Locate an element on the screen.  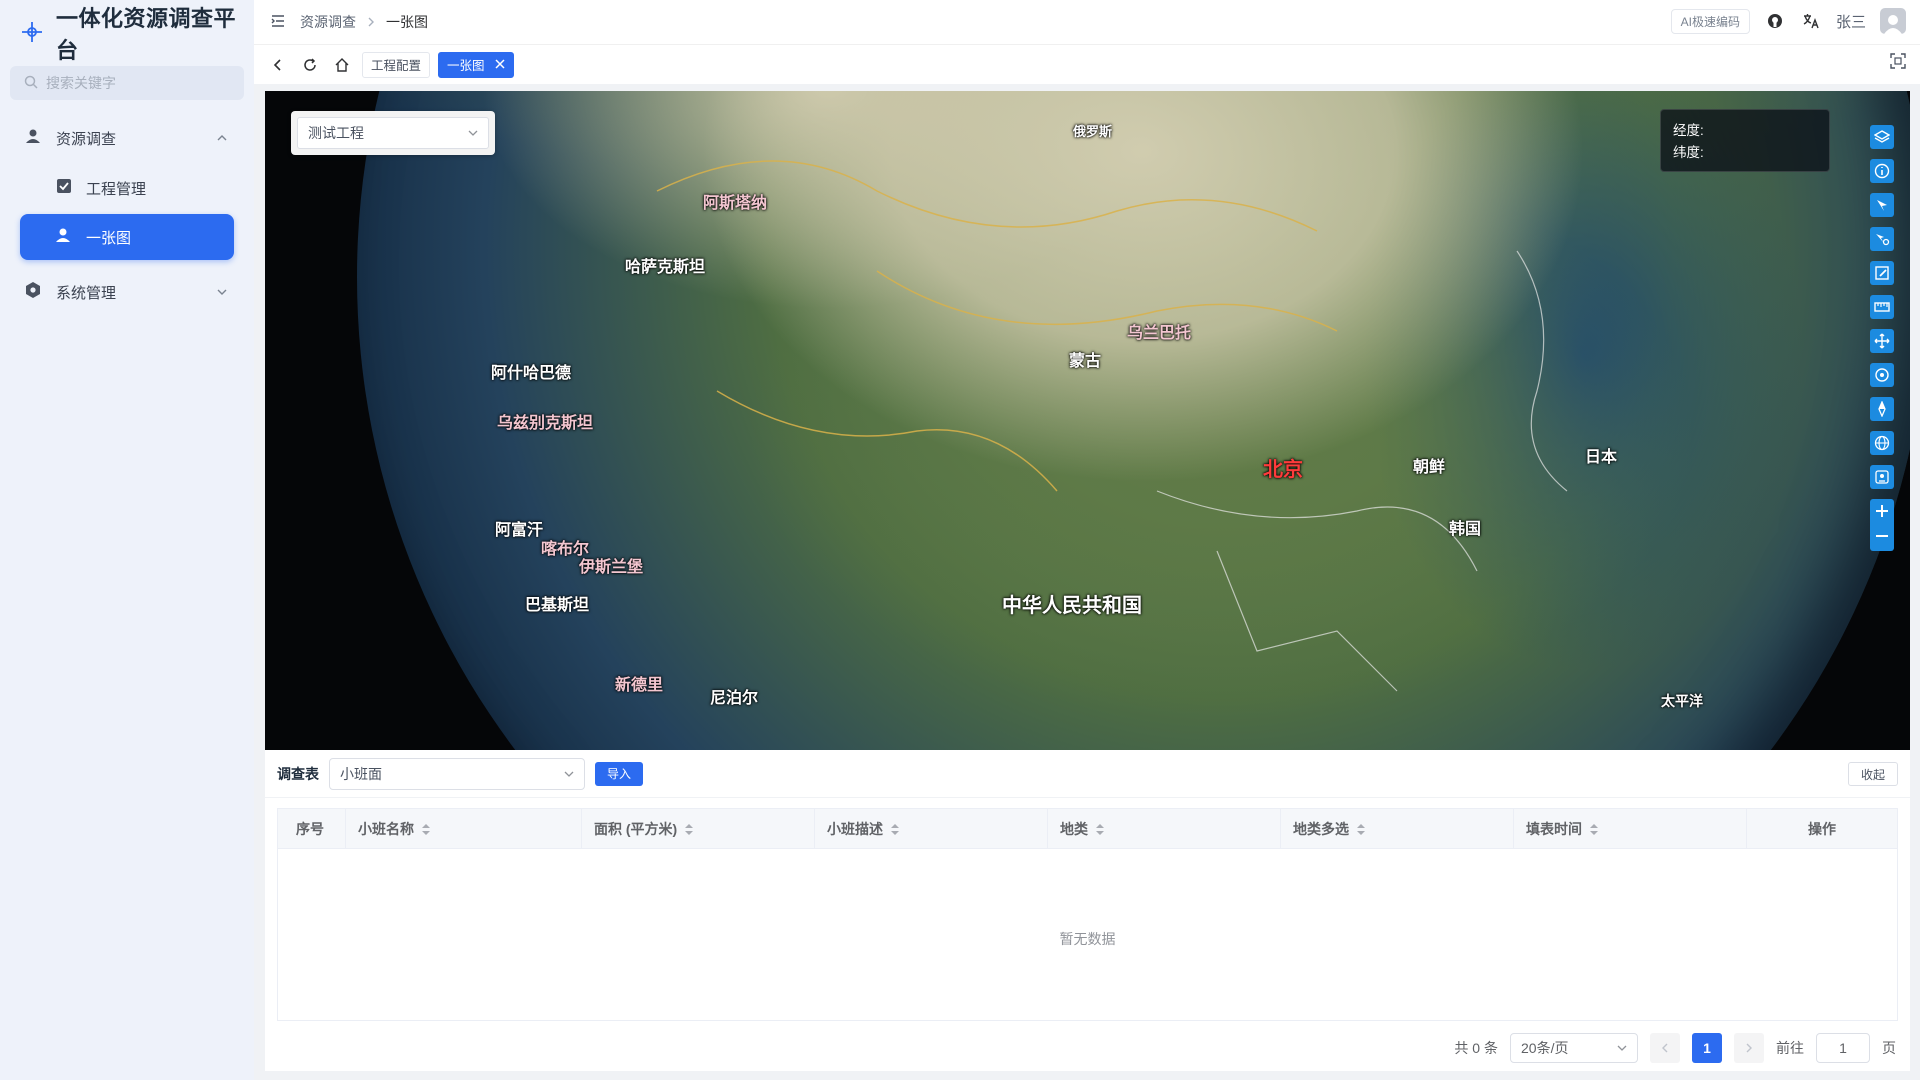
menu-fold-icon is located at coordinates (278, 22).